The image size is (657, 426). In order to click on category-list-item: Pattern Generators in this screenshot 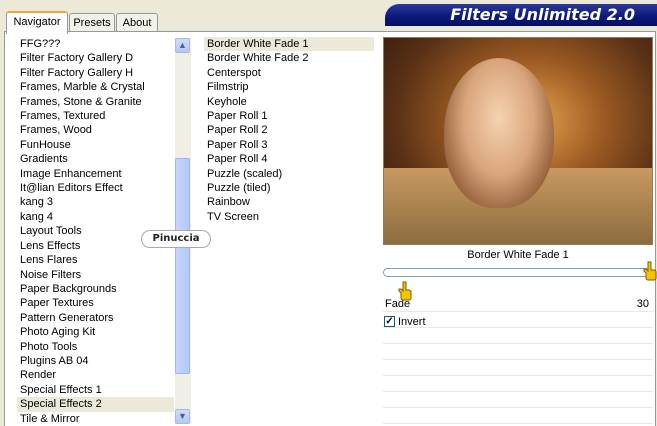, I will do `click(95, 318)`.